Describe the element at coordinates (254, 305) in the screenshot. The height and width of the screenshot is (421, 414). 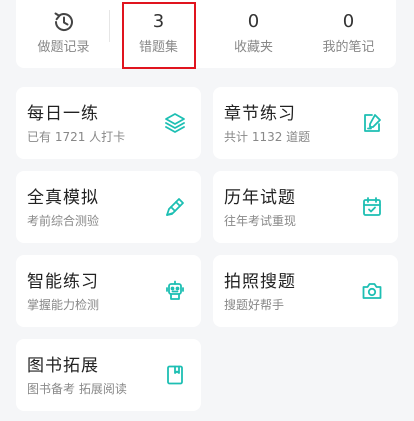
I see `tile-subtitle: 搜题好帮手` at that location.